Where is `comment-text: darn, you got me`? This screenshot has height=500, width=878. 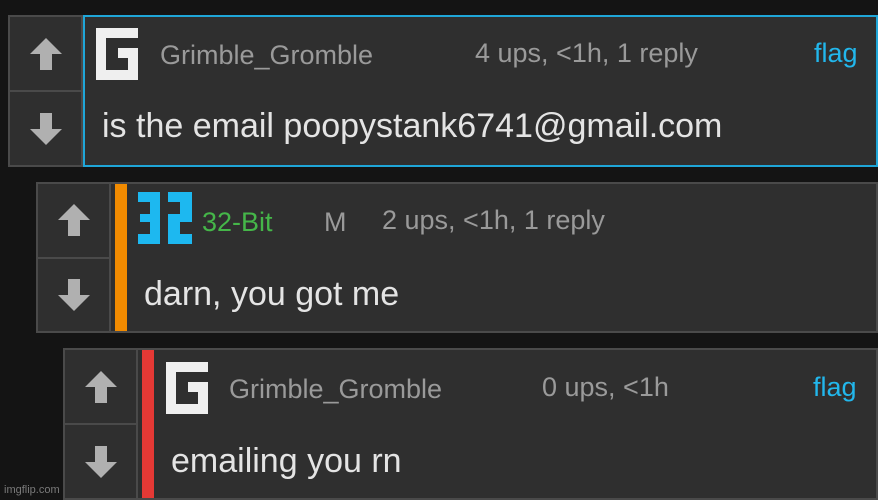 comment-text: darn, you got me is located at coordinates (272, 294).